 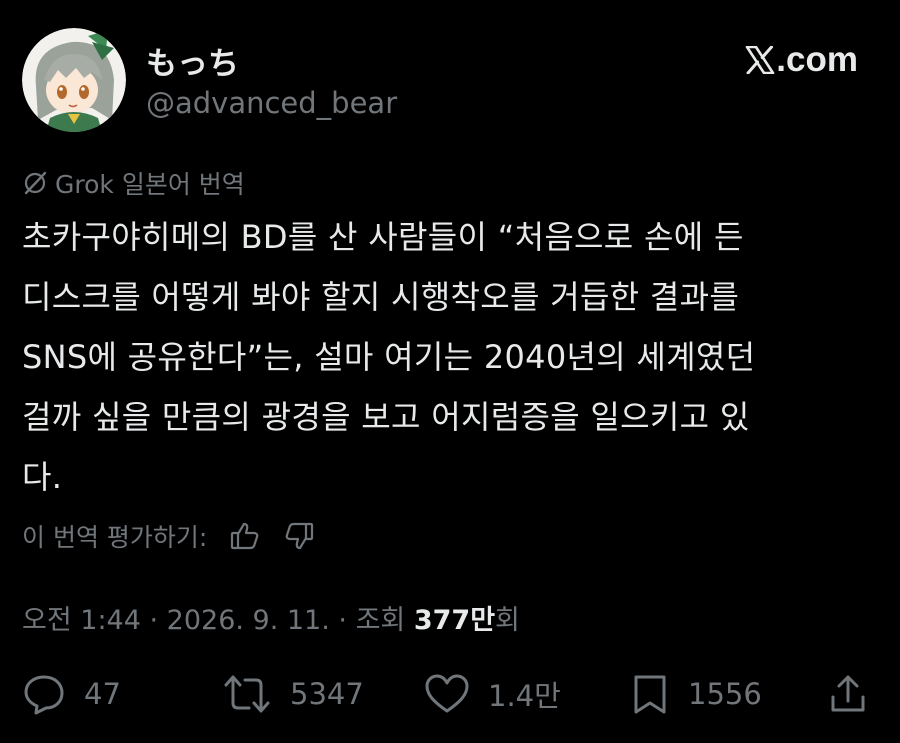 I want to click on reply-icon, so click(x=44, y=694).